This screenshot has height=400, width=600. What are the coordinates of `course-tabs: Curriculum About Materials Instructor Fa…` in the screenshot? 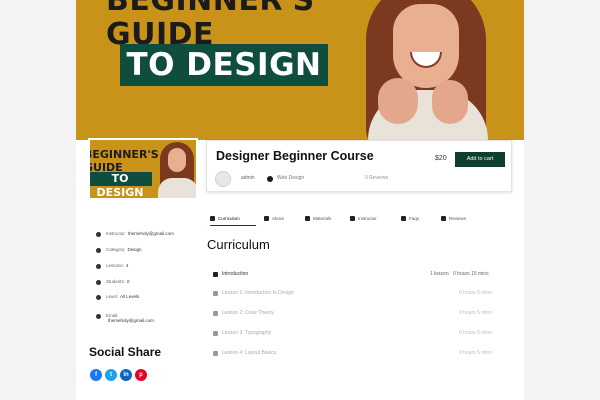 It's located at (362, 219).